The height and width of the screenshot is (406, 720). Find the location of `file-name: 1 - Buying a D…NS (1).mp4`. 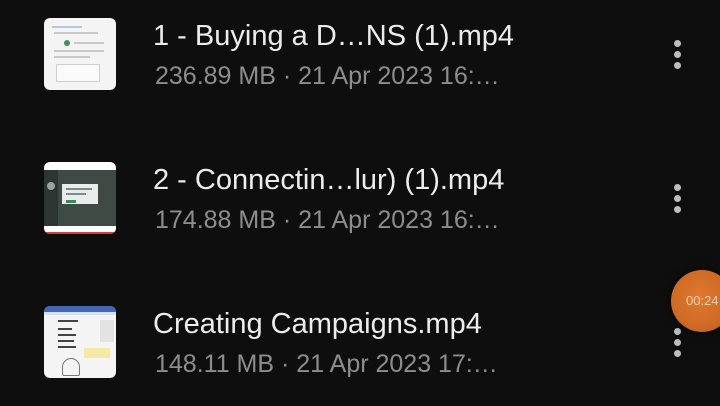

file-name: 1 - Buying a D…NS (1).mp4 is located at coordinates (333, 36).